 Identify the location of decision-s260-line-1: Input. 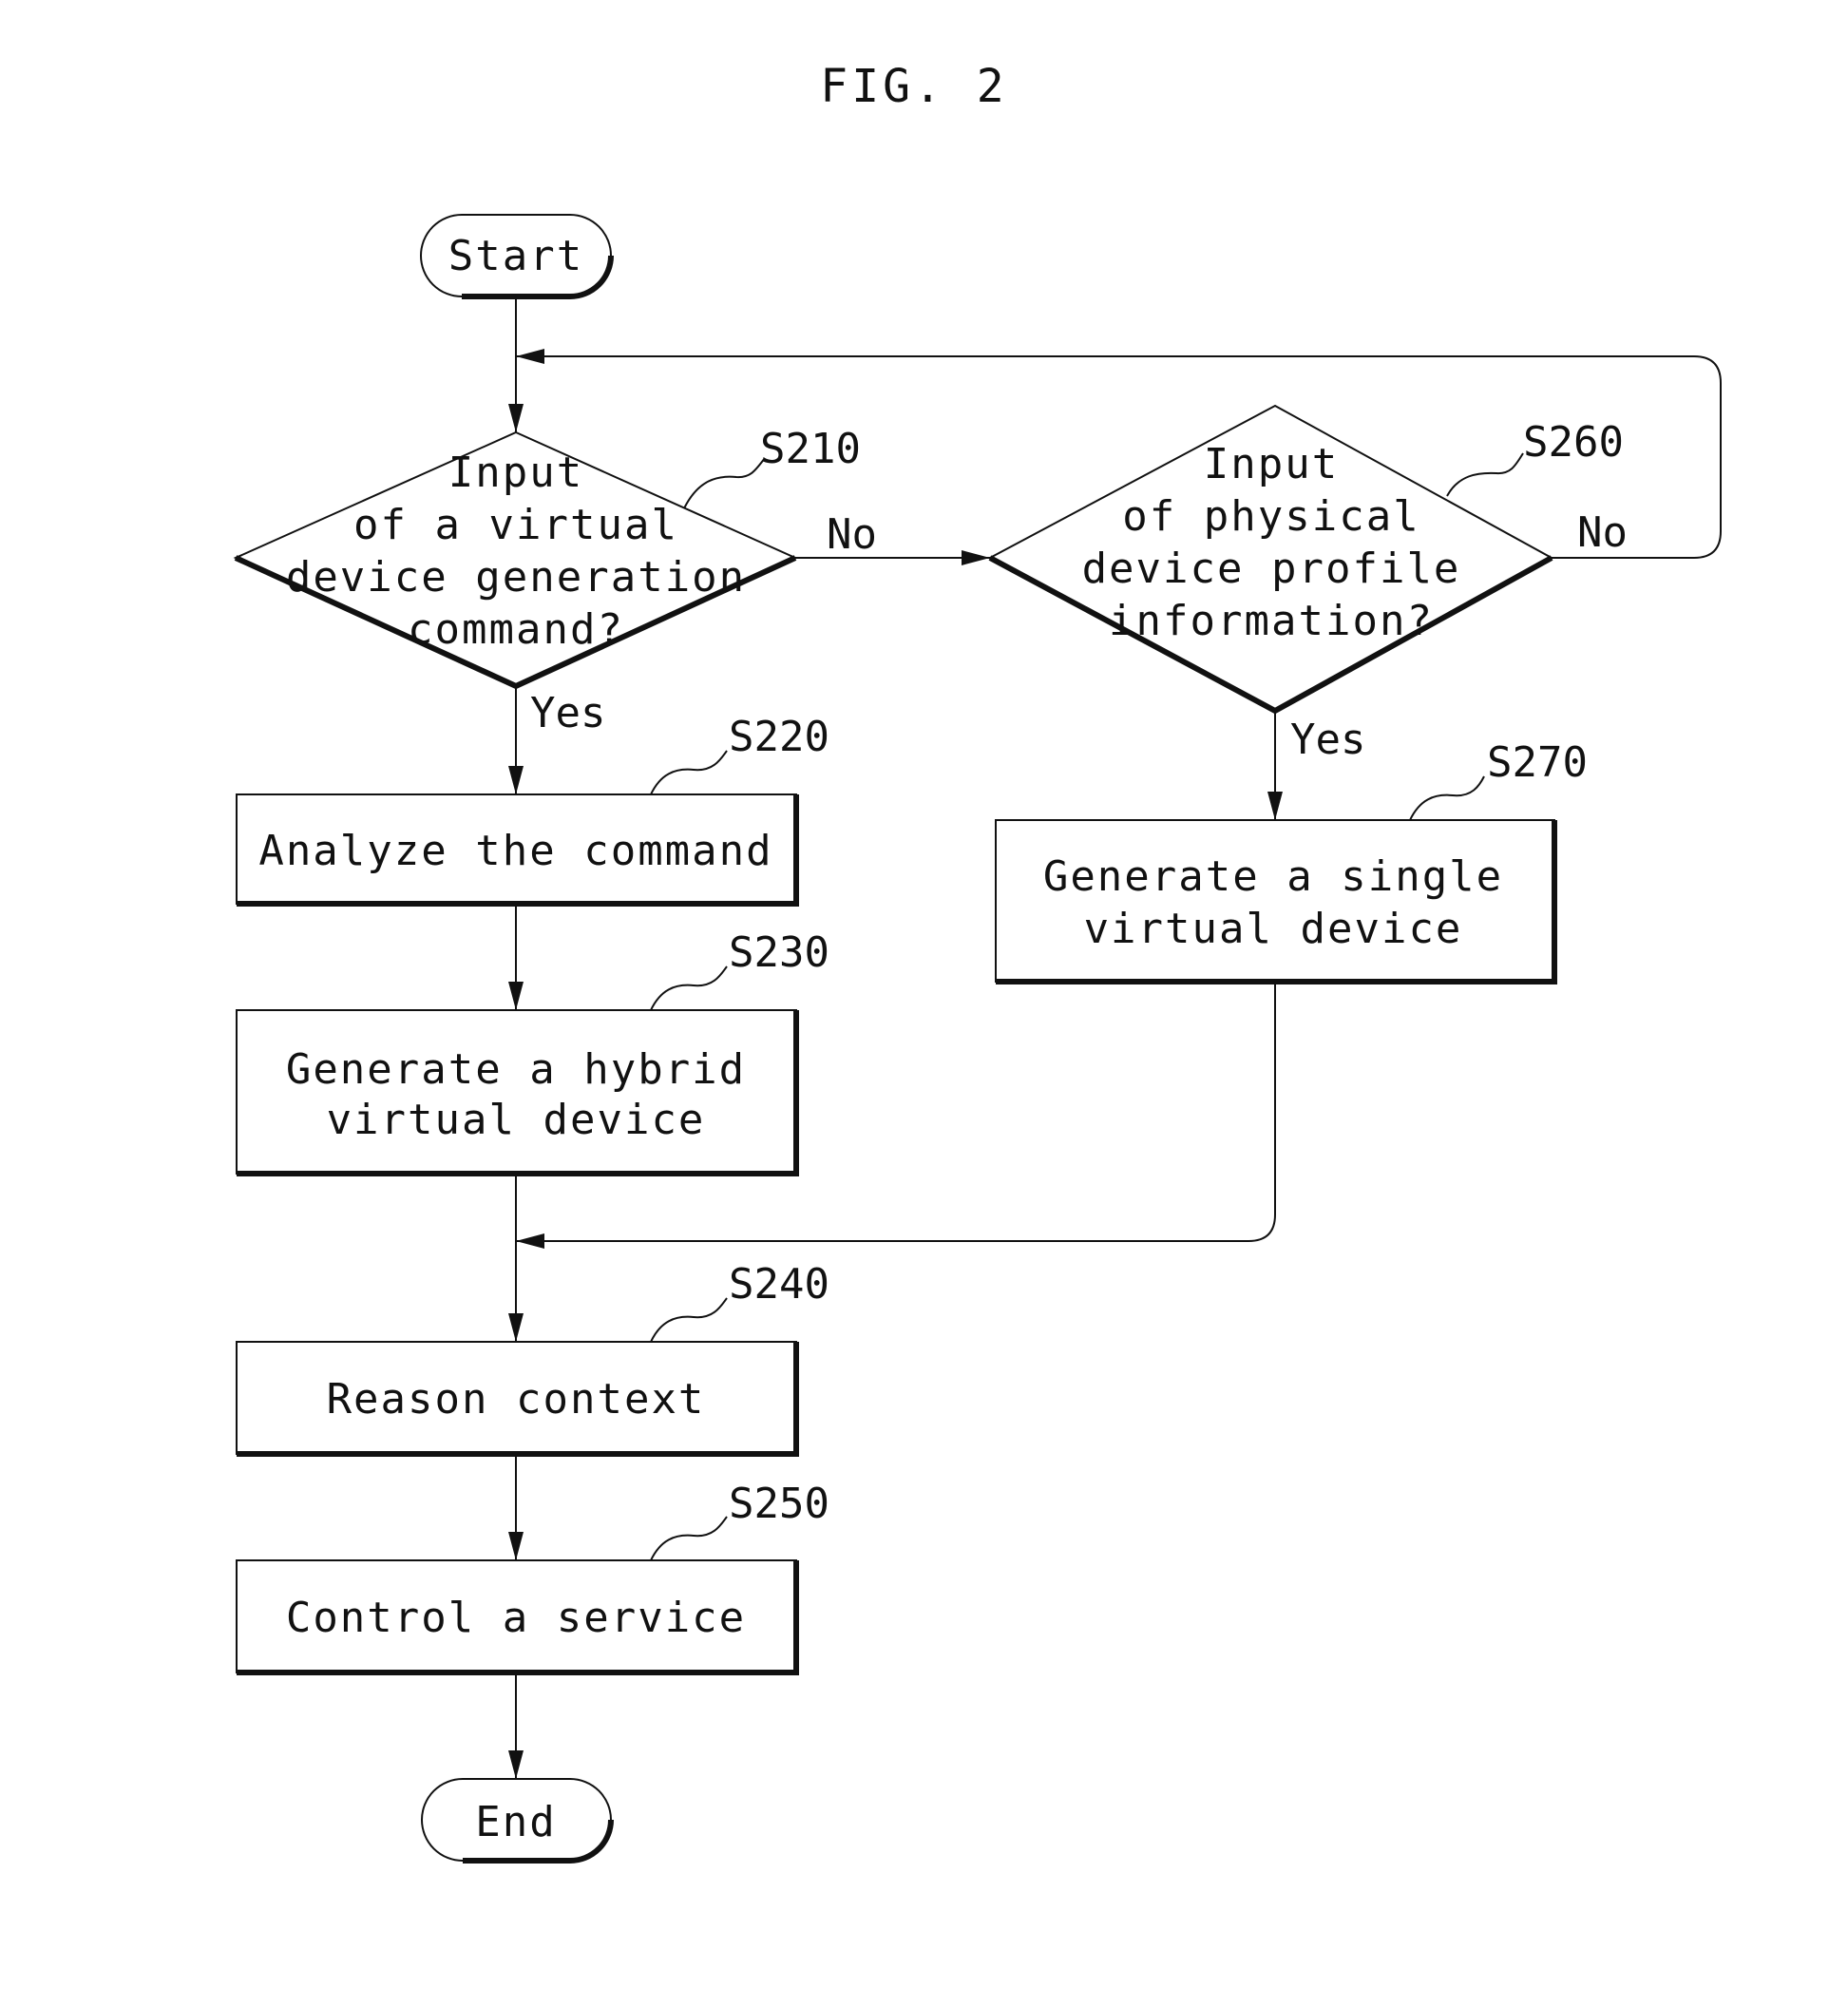
(1272, 464).